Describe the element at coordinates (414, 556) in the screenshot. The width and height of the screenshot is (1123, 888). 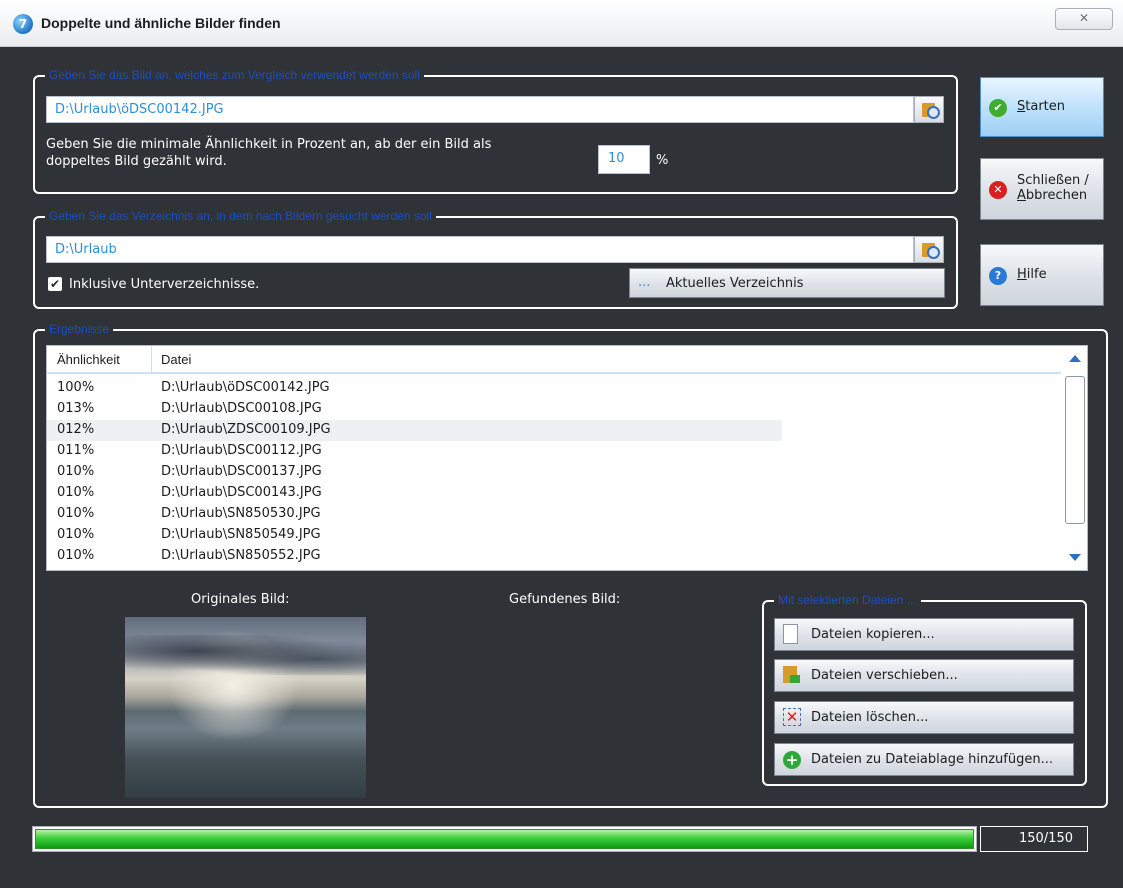
I see `table-row: 010% D:\Urlaub\SN850552.JPG` at that location.